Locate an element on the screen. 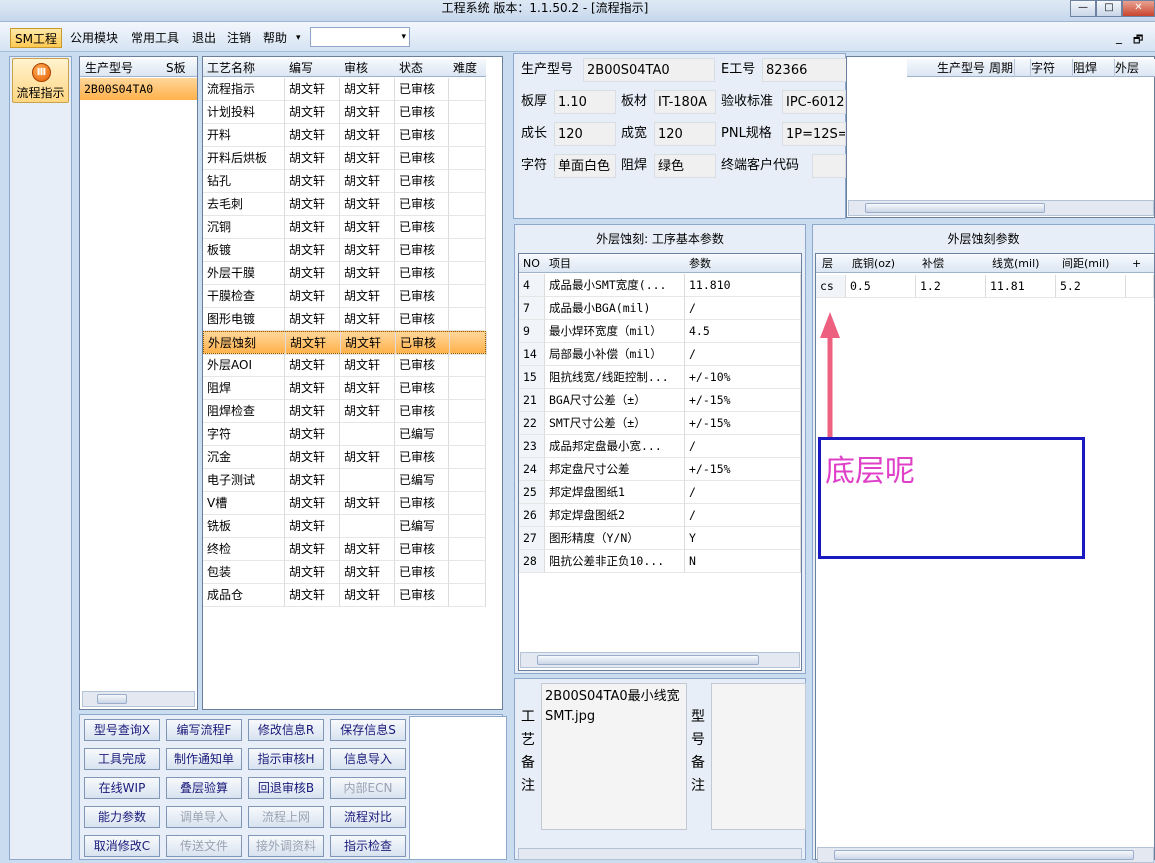 Image resolution: width=1155 pixels, height=863 pixels. process-row: 外层蚀刻 胡文轩 胡文轩 已审核 is located at coordinates (345, 343).